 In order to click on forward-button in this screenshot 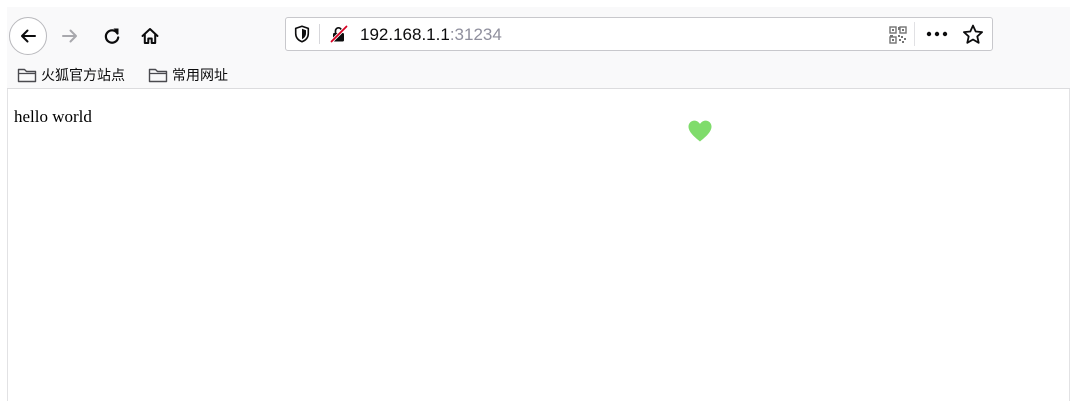, I will do `click(70, 36)`.